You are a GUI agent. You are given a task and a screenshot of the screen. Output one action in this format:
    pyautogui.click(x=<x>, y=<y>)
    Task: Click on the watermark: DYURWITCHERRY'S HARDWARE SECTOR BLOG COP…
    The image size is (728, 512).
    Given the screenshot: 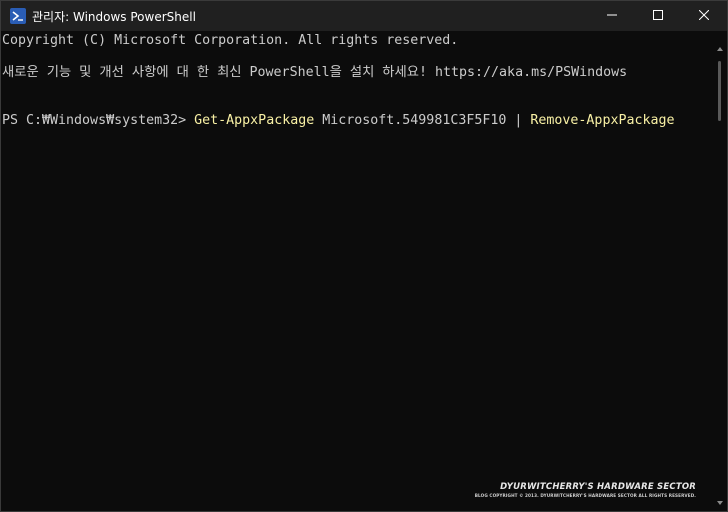 What is the action you would take?
    pyautogui.click(x=585, y=490)
    